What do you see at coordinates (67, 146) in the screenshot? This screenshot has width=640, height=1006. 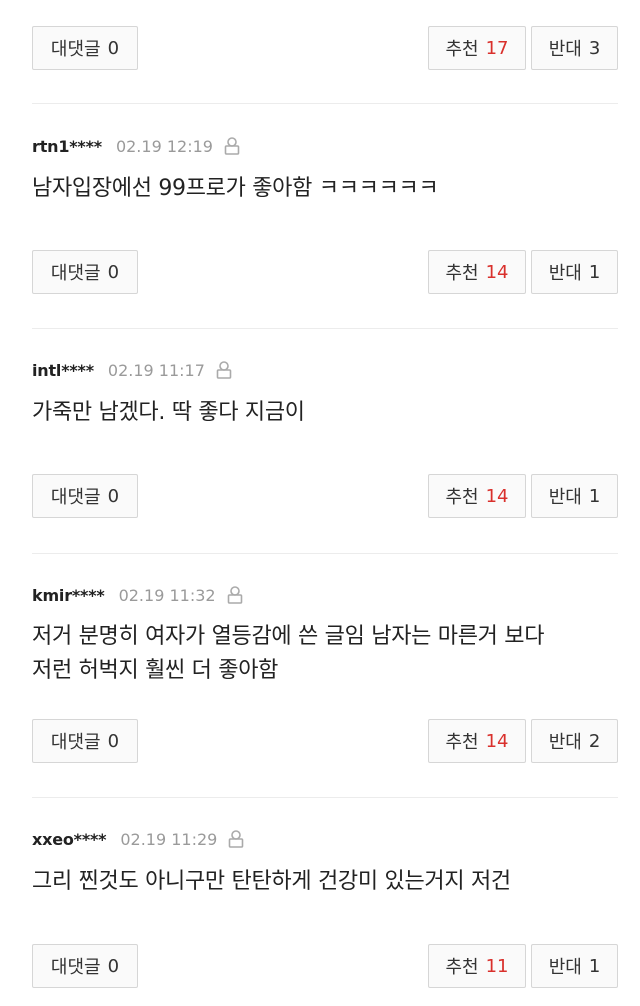 I see `comment-username: rtn1****` at bounding box center [67, 146].